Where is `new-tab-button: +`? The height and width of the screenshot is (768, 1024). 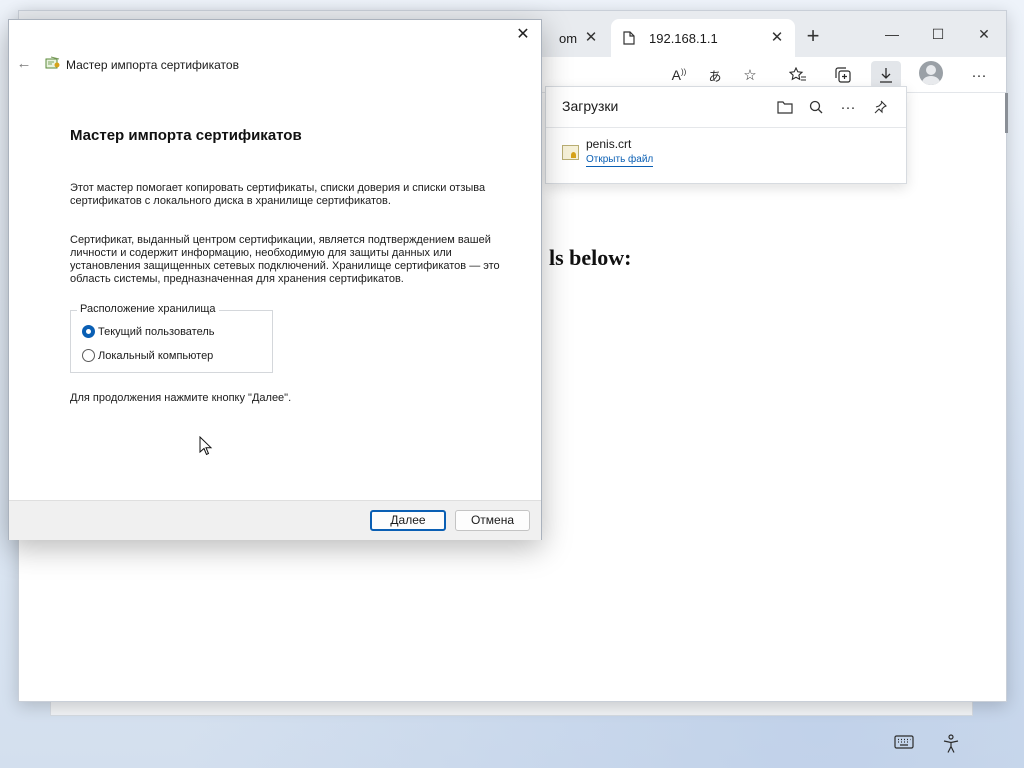 new-tab-button: + is located at coordinates (813, 37).